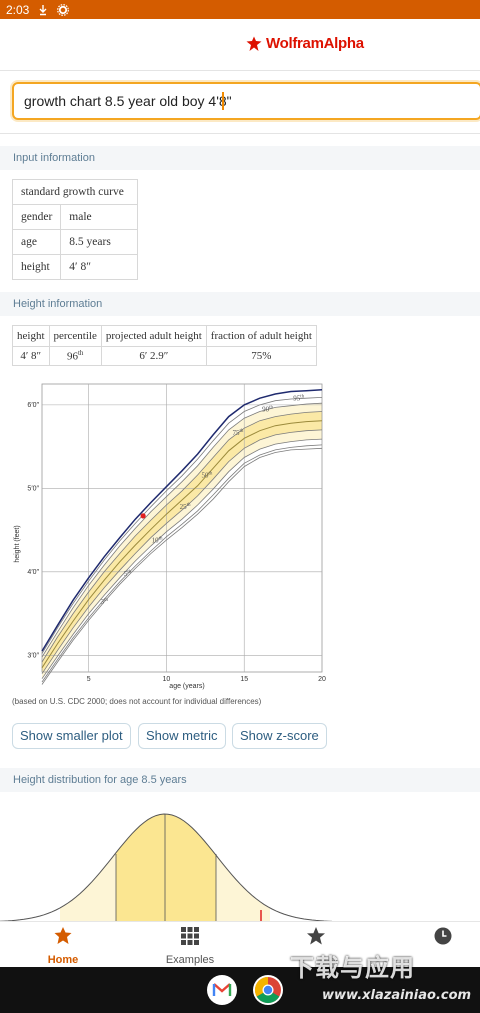 Image resolution: width=480 pixels, height=1013 pixels. What do you see at coordinates (190, 936) in the screenshot?
I see `grid-icon` at bounding box center [190, 936].